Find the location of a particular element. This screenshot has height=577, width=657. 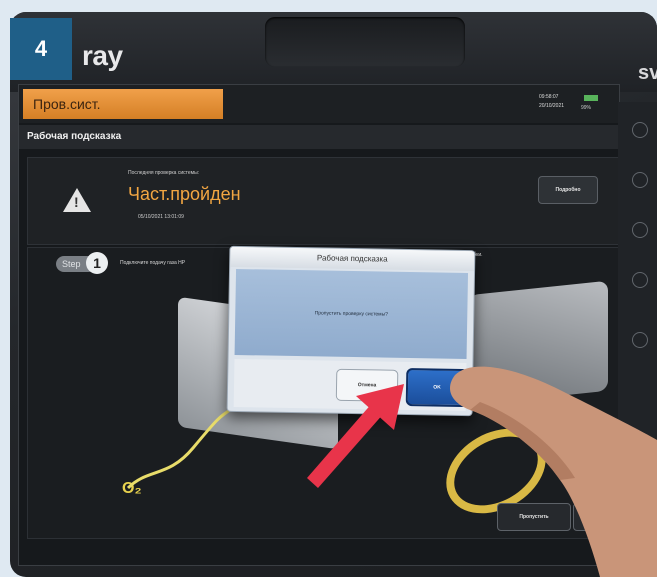

panel-title: Рабочая подсказка is located at coordinates (319, 137).